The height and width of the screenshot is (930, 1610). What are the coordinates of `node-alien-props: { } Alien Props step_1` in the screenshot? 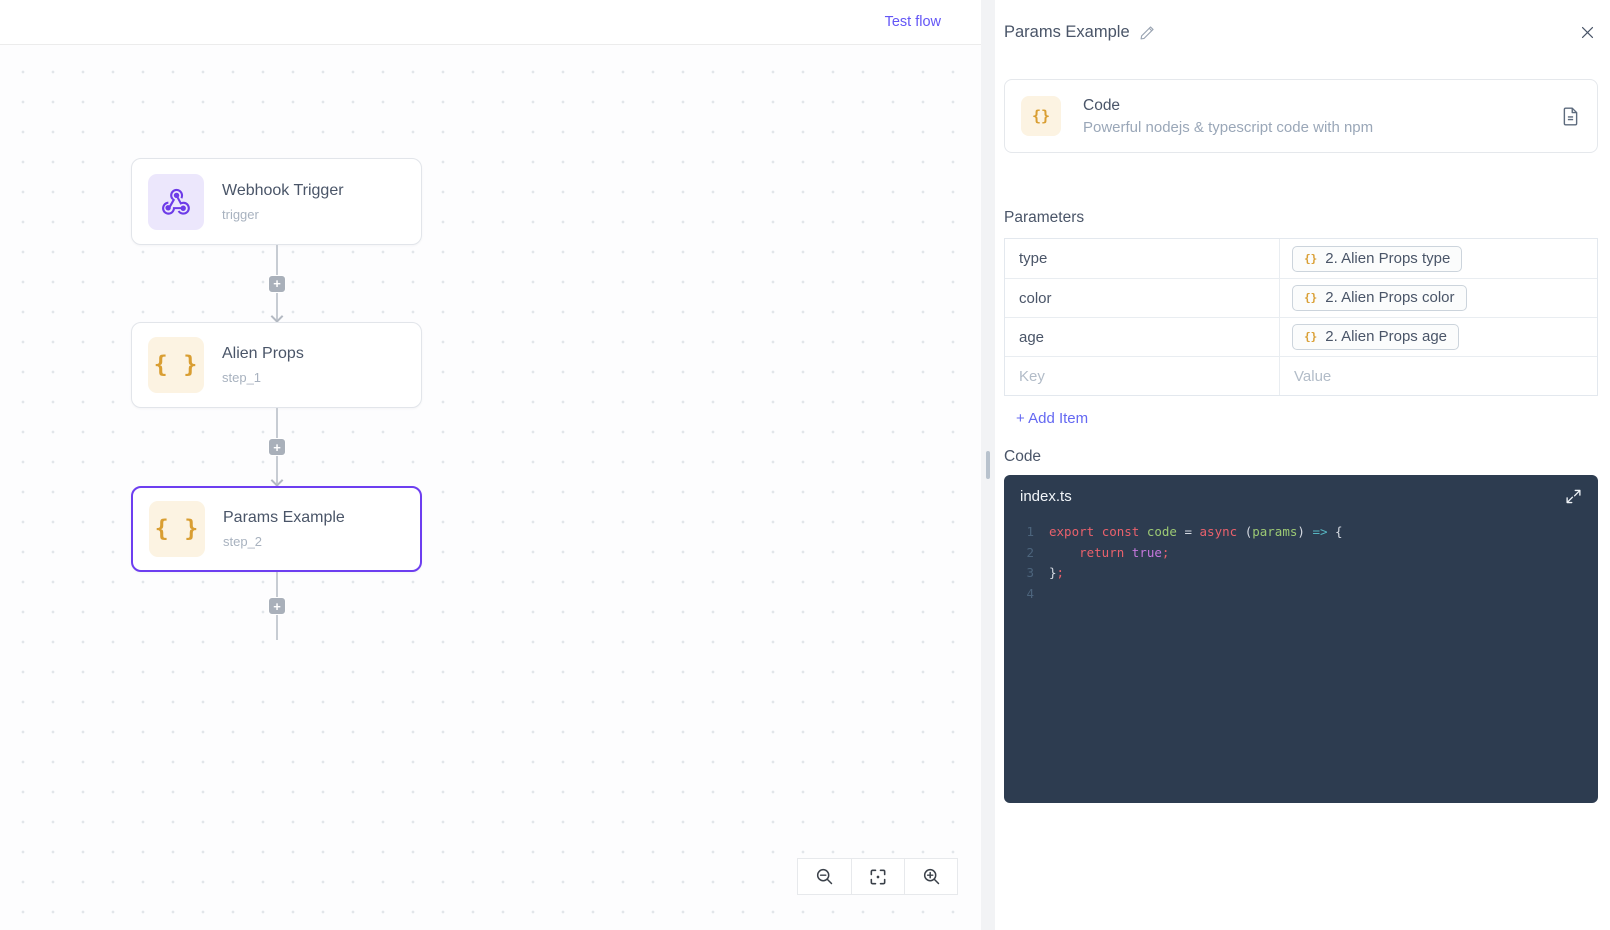 It's located at (276, 365).